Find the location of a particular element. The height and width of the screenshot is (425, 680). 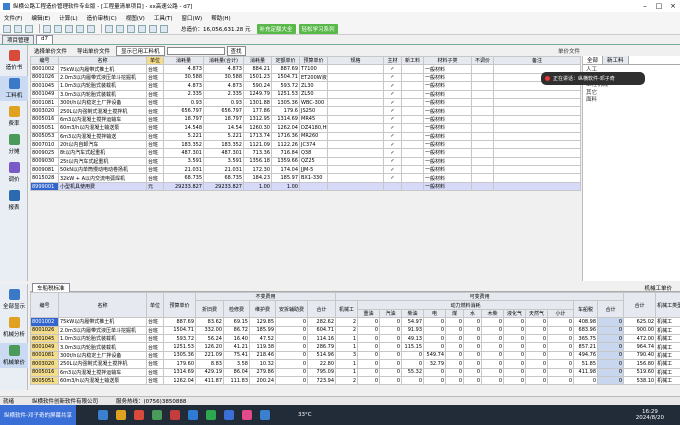

report-icon is located at coordinates (120, 28).